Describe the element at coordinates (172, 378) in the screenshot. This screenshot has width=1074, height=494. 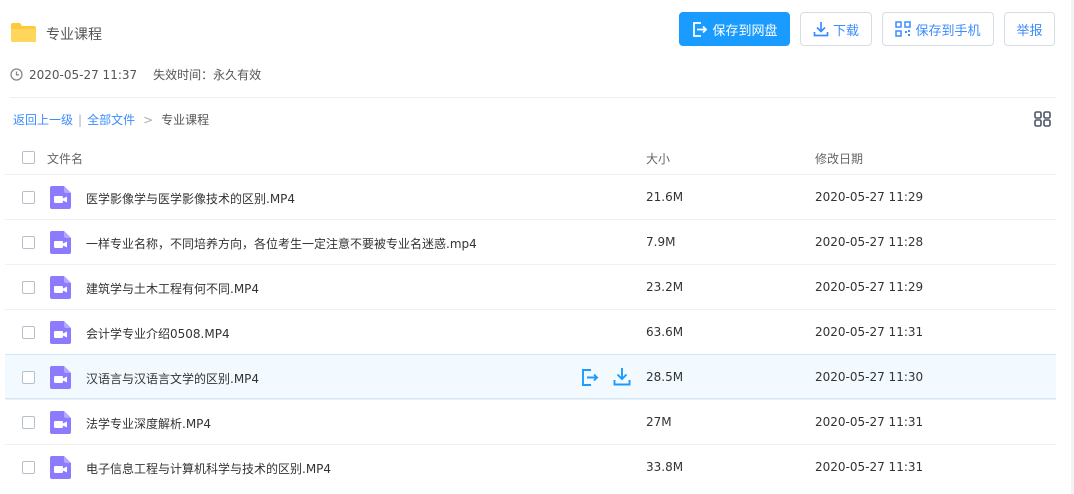
I see `file-name: 汉语言与汉语言文学的区别.MP4` at that location.